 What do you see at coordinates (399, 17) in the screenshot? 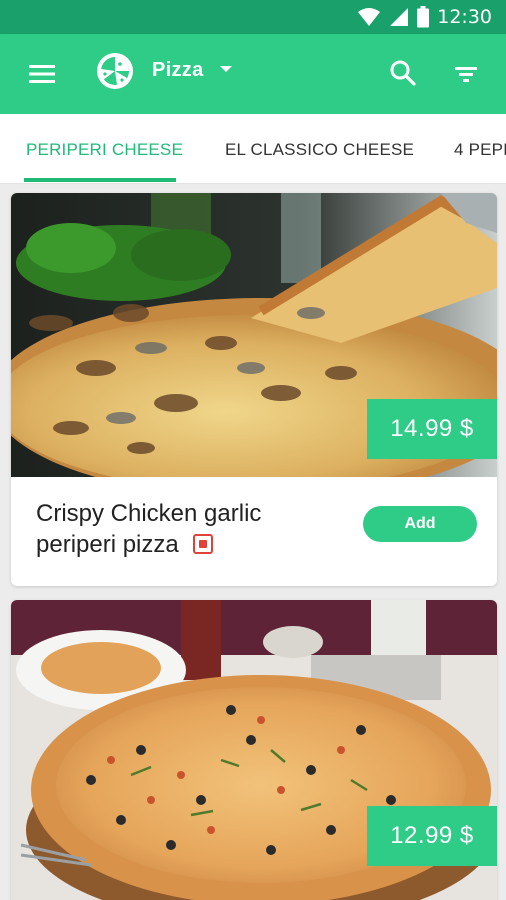
I see `signal-icon` at bounding box center [399, 17].